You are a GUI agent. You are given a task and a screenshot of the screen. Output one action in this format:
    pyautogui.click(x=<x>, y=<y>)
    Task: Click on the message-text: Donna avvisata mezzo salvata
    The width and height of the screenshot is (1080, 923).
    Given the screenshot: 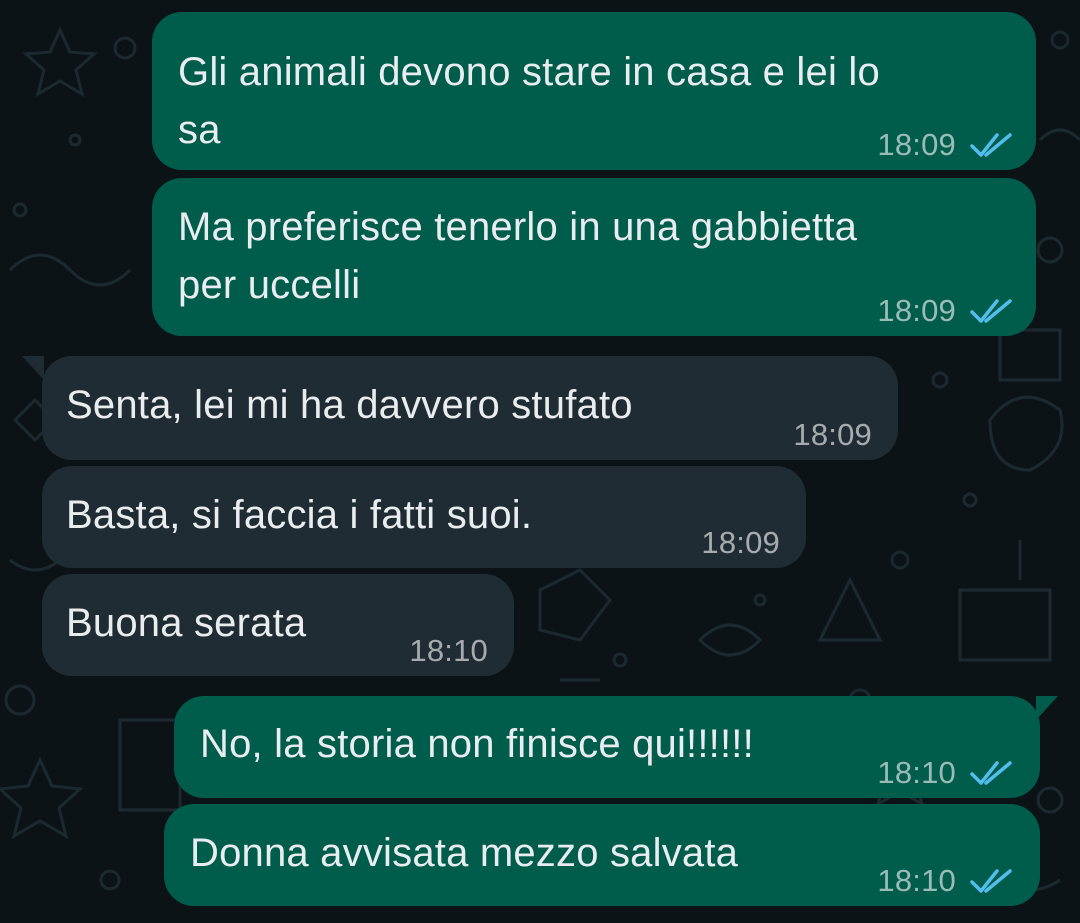 What is the action you would take?
    pyautogui.click(x=464, y=853)
    